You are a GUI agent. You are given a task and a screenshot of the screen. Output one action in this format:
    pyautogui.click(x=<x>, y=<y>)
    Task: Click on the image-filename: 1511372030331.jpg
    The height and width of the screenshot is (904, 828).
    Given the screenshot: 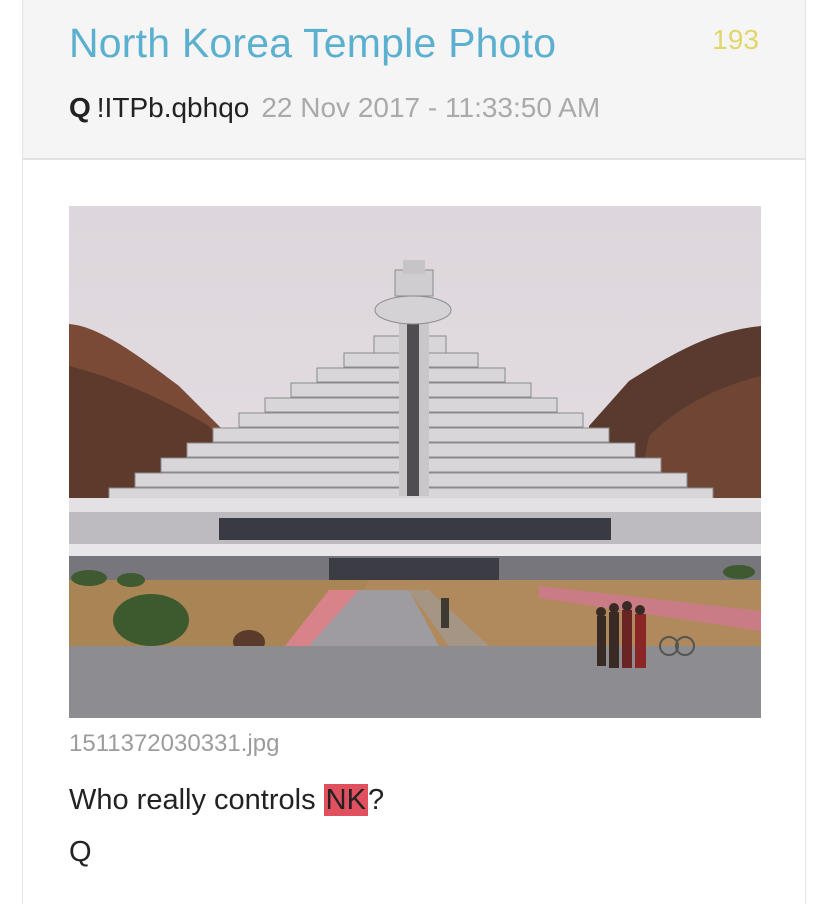 What is the action you would take?
    pyautogui.click(x=174, y=744)
    